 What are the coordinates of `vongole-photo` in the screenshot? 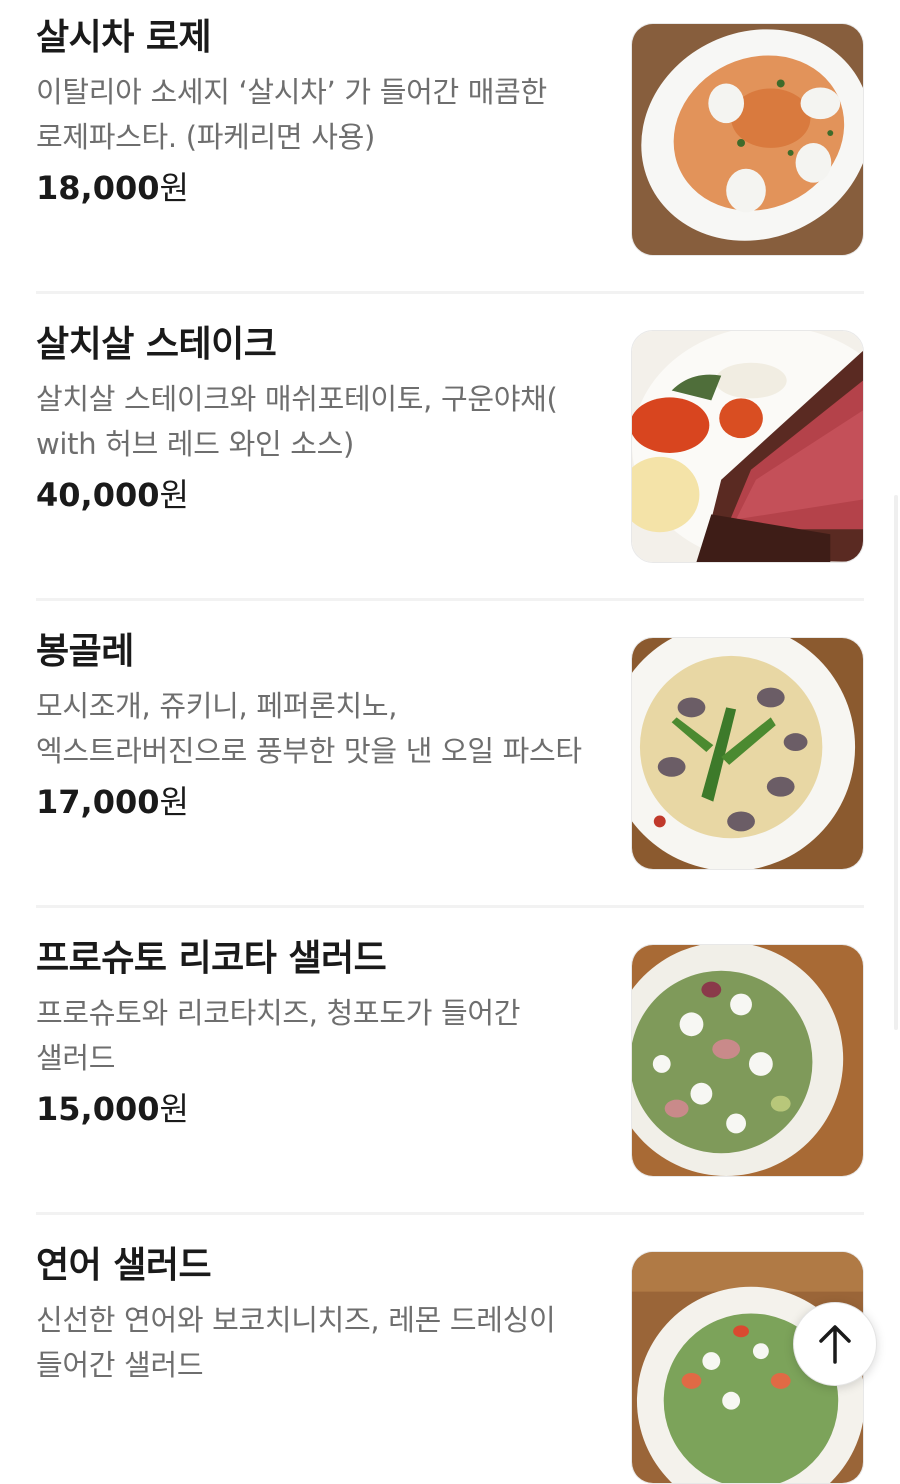 It's located at (747, 753).